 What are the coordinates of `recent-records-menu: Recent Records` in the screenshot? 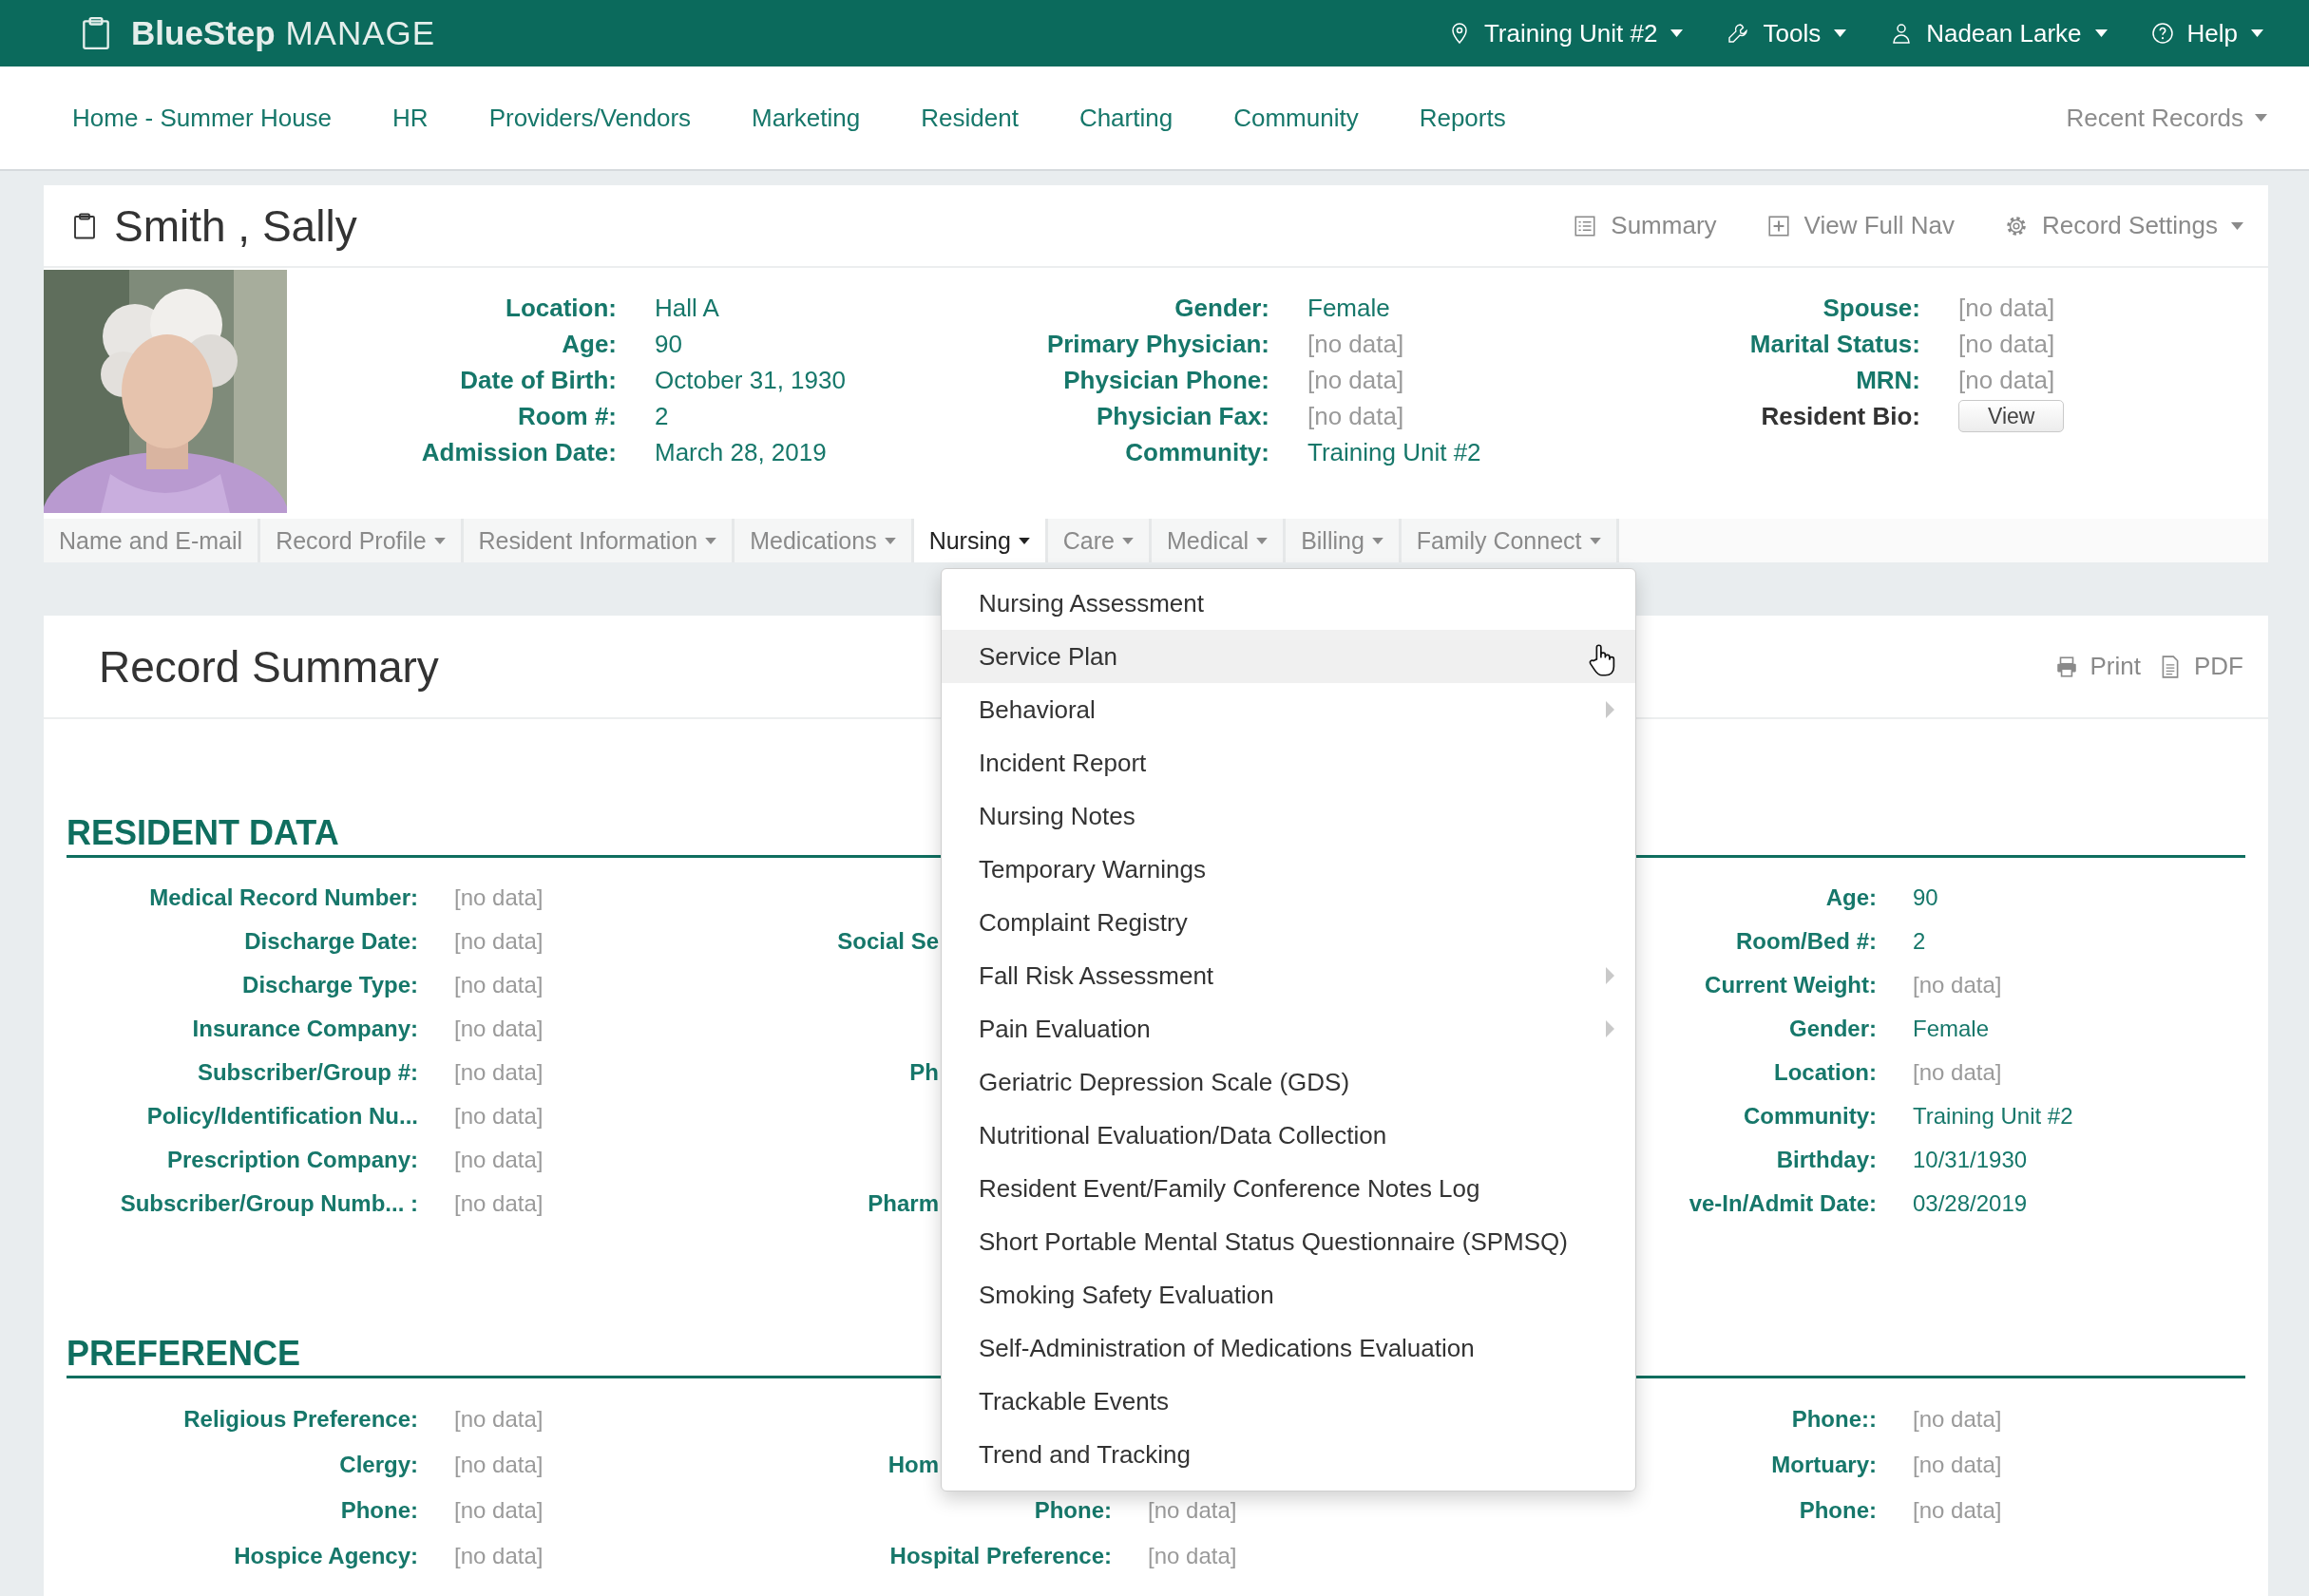 It's located at (2166, 118).